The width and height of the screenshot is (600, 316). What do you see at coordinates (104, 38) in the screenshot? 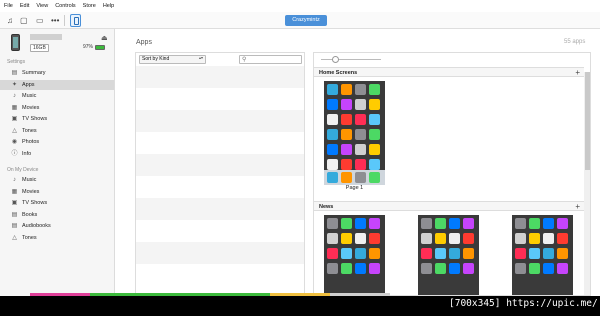
I see `eject-icon: ⏏` at bounding box center [104, 38].